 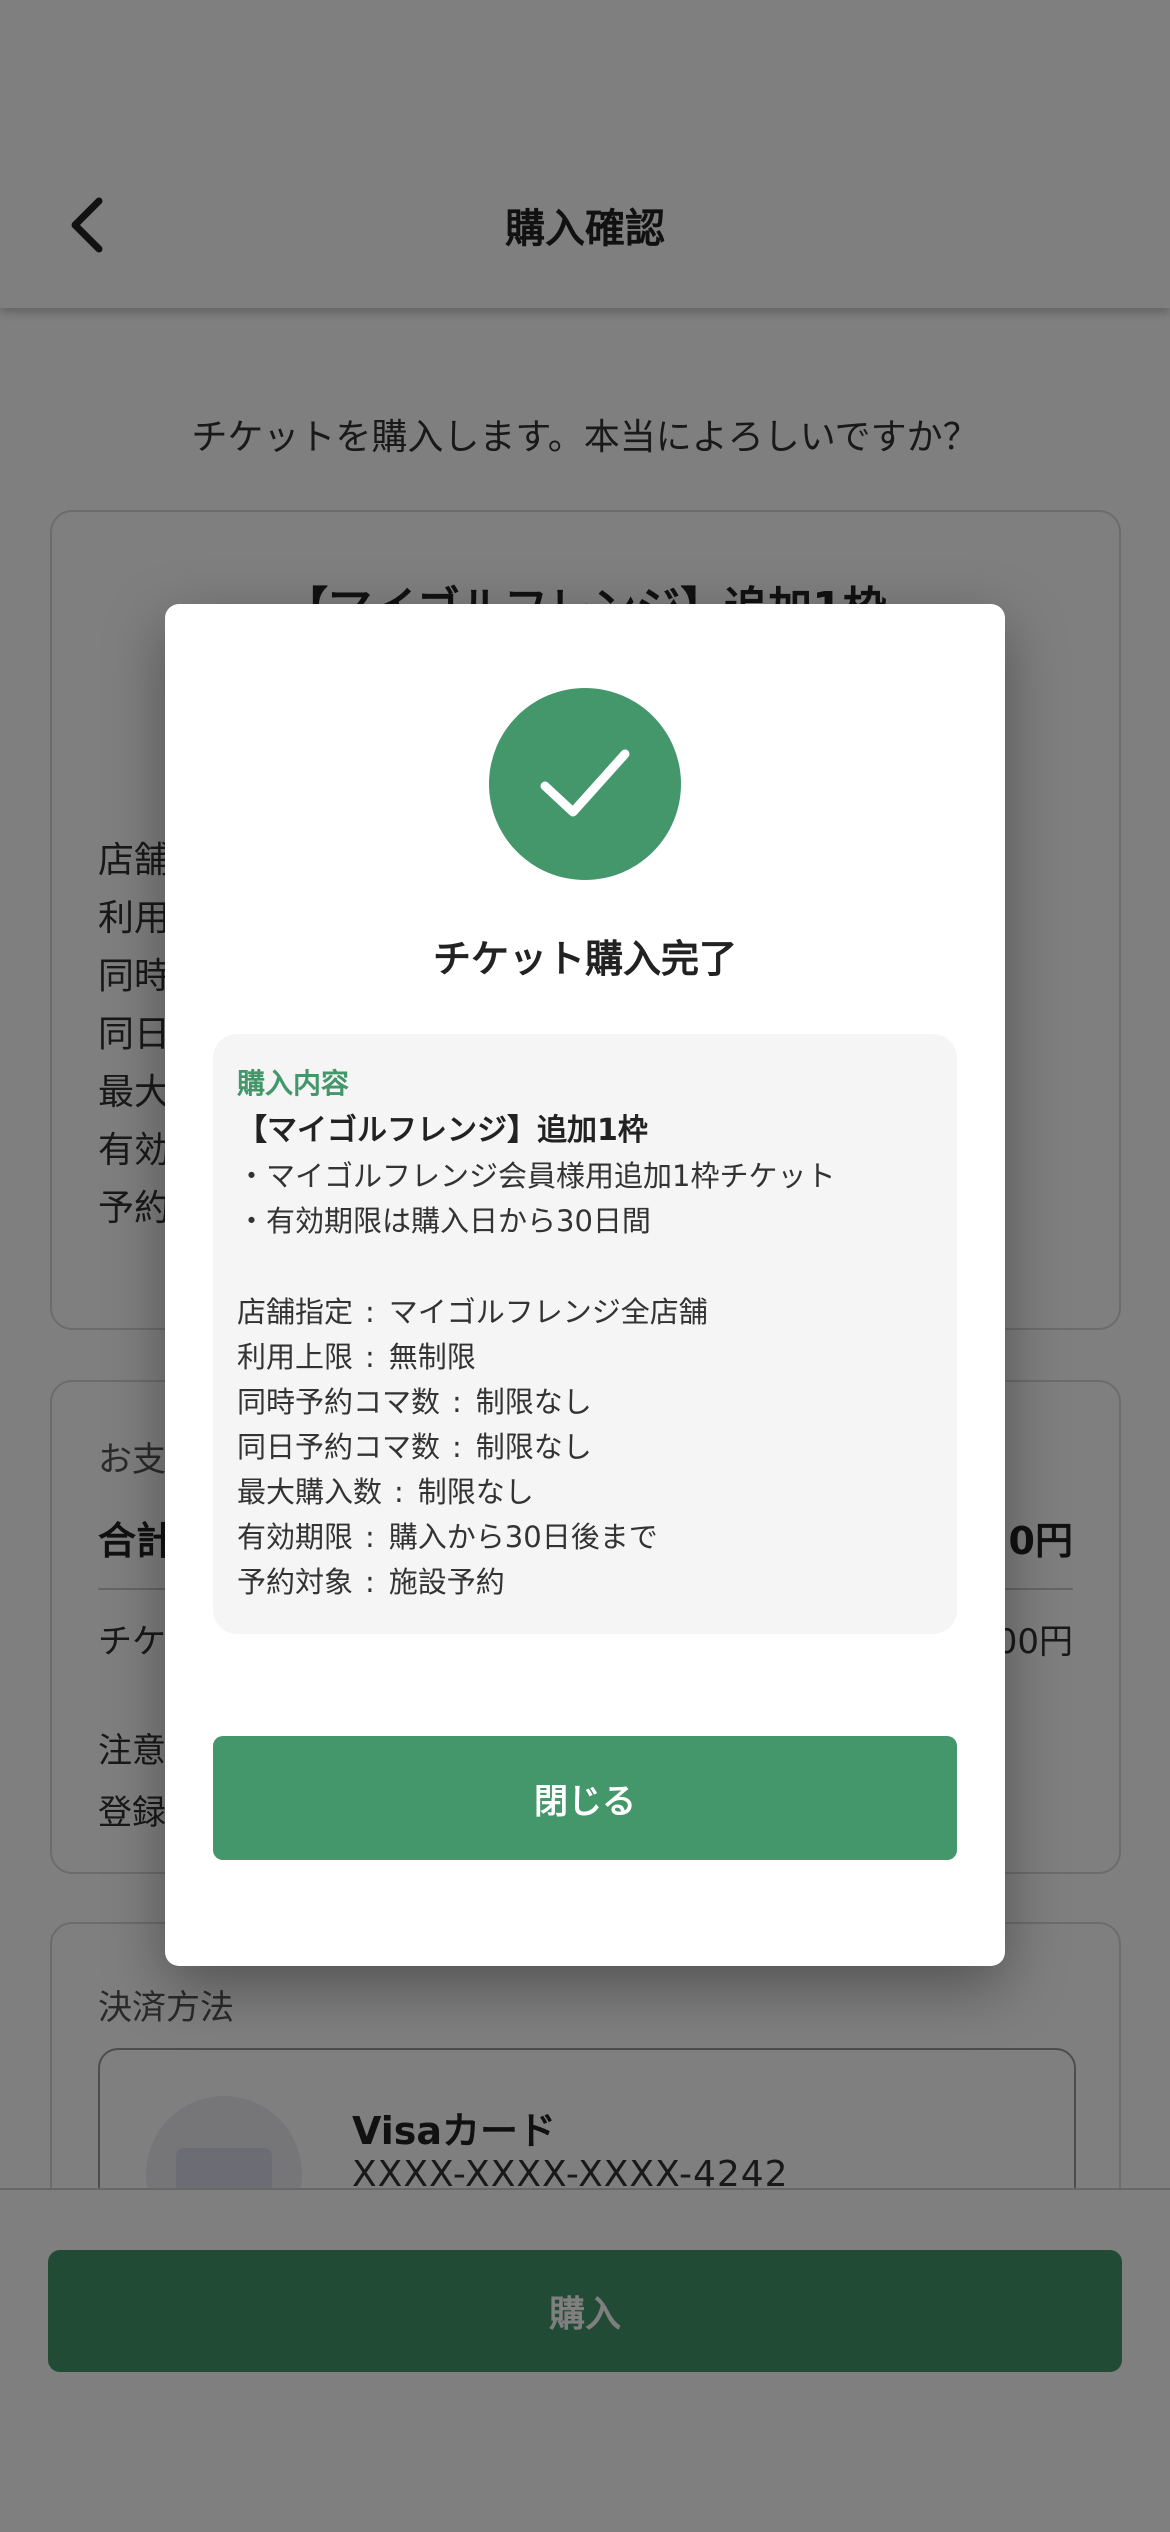 I want to click on detail-line: ・有効期限は購入日から30日間, so click(x=444, y=1221).